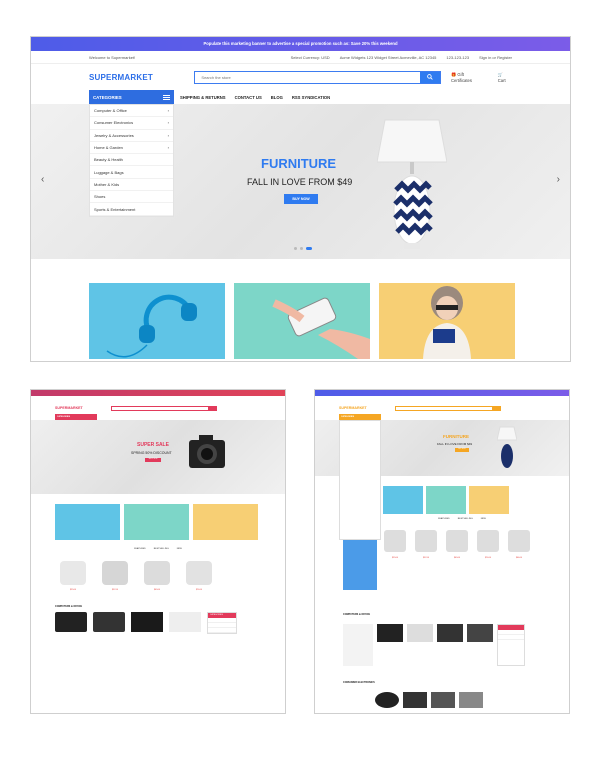 This screenshot has height=760, width=600. What do you see at coordinates (277, 97) in the screenshot?
I see `nav-link: BLOG` at bounding box center [277, 97].